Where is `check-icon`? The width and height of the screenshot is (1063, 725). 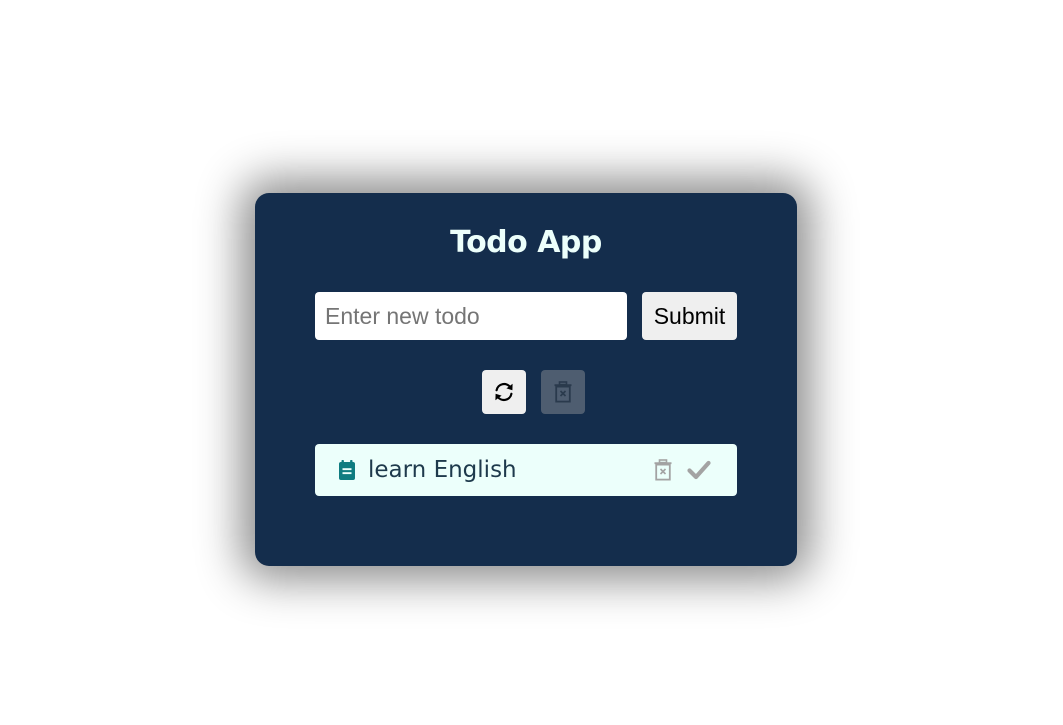 check-icon is located at coordinates (699, 470).